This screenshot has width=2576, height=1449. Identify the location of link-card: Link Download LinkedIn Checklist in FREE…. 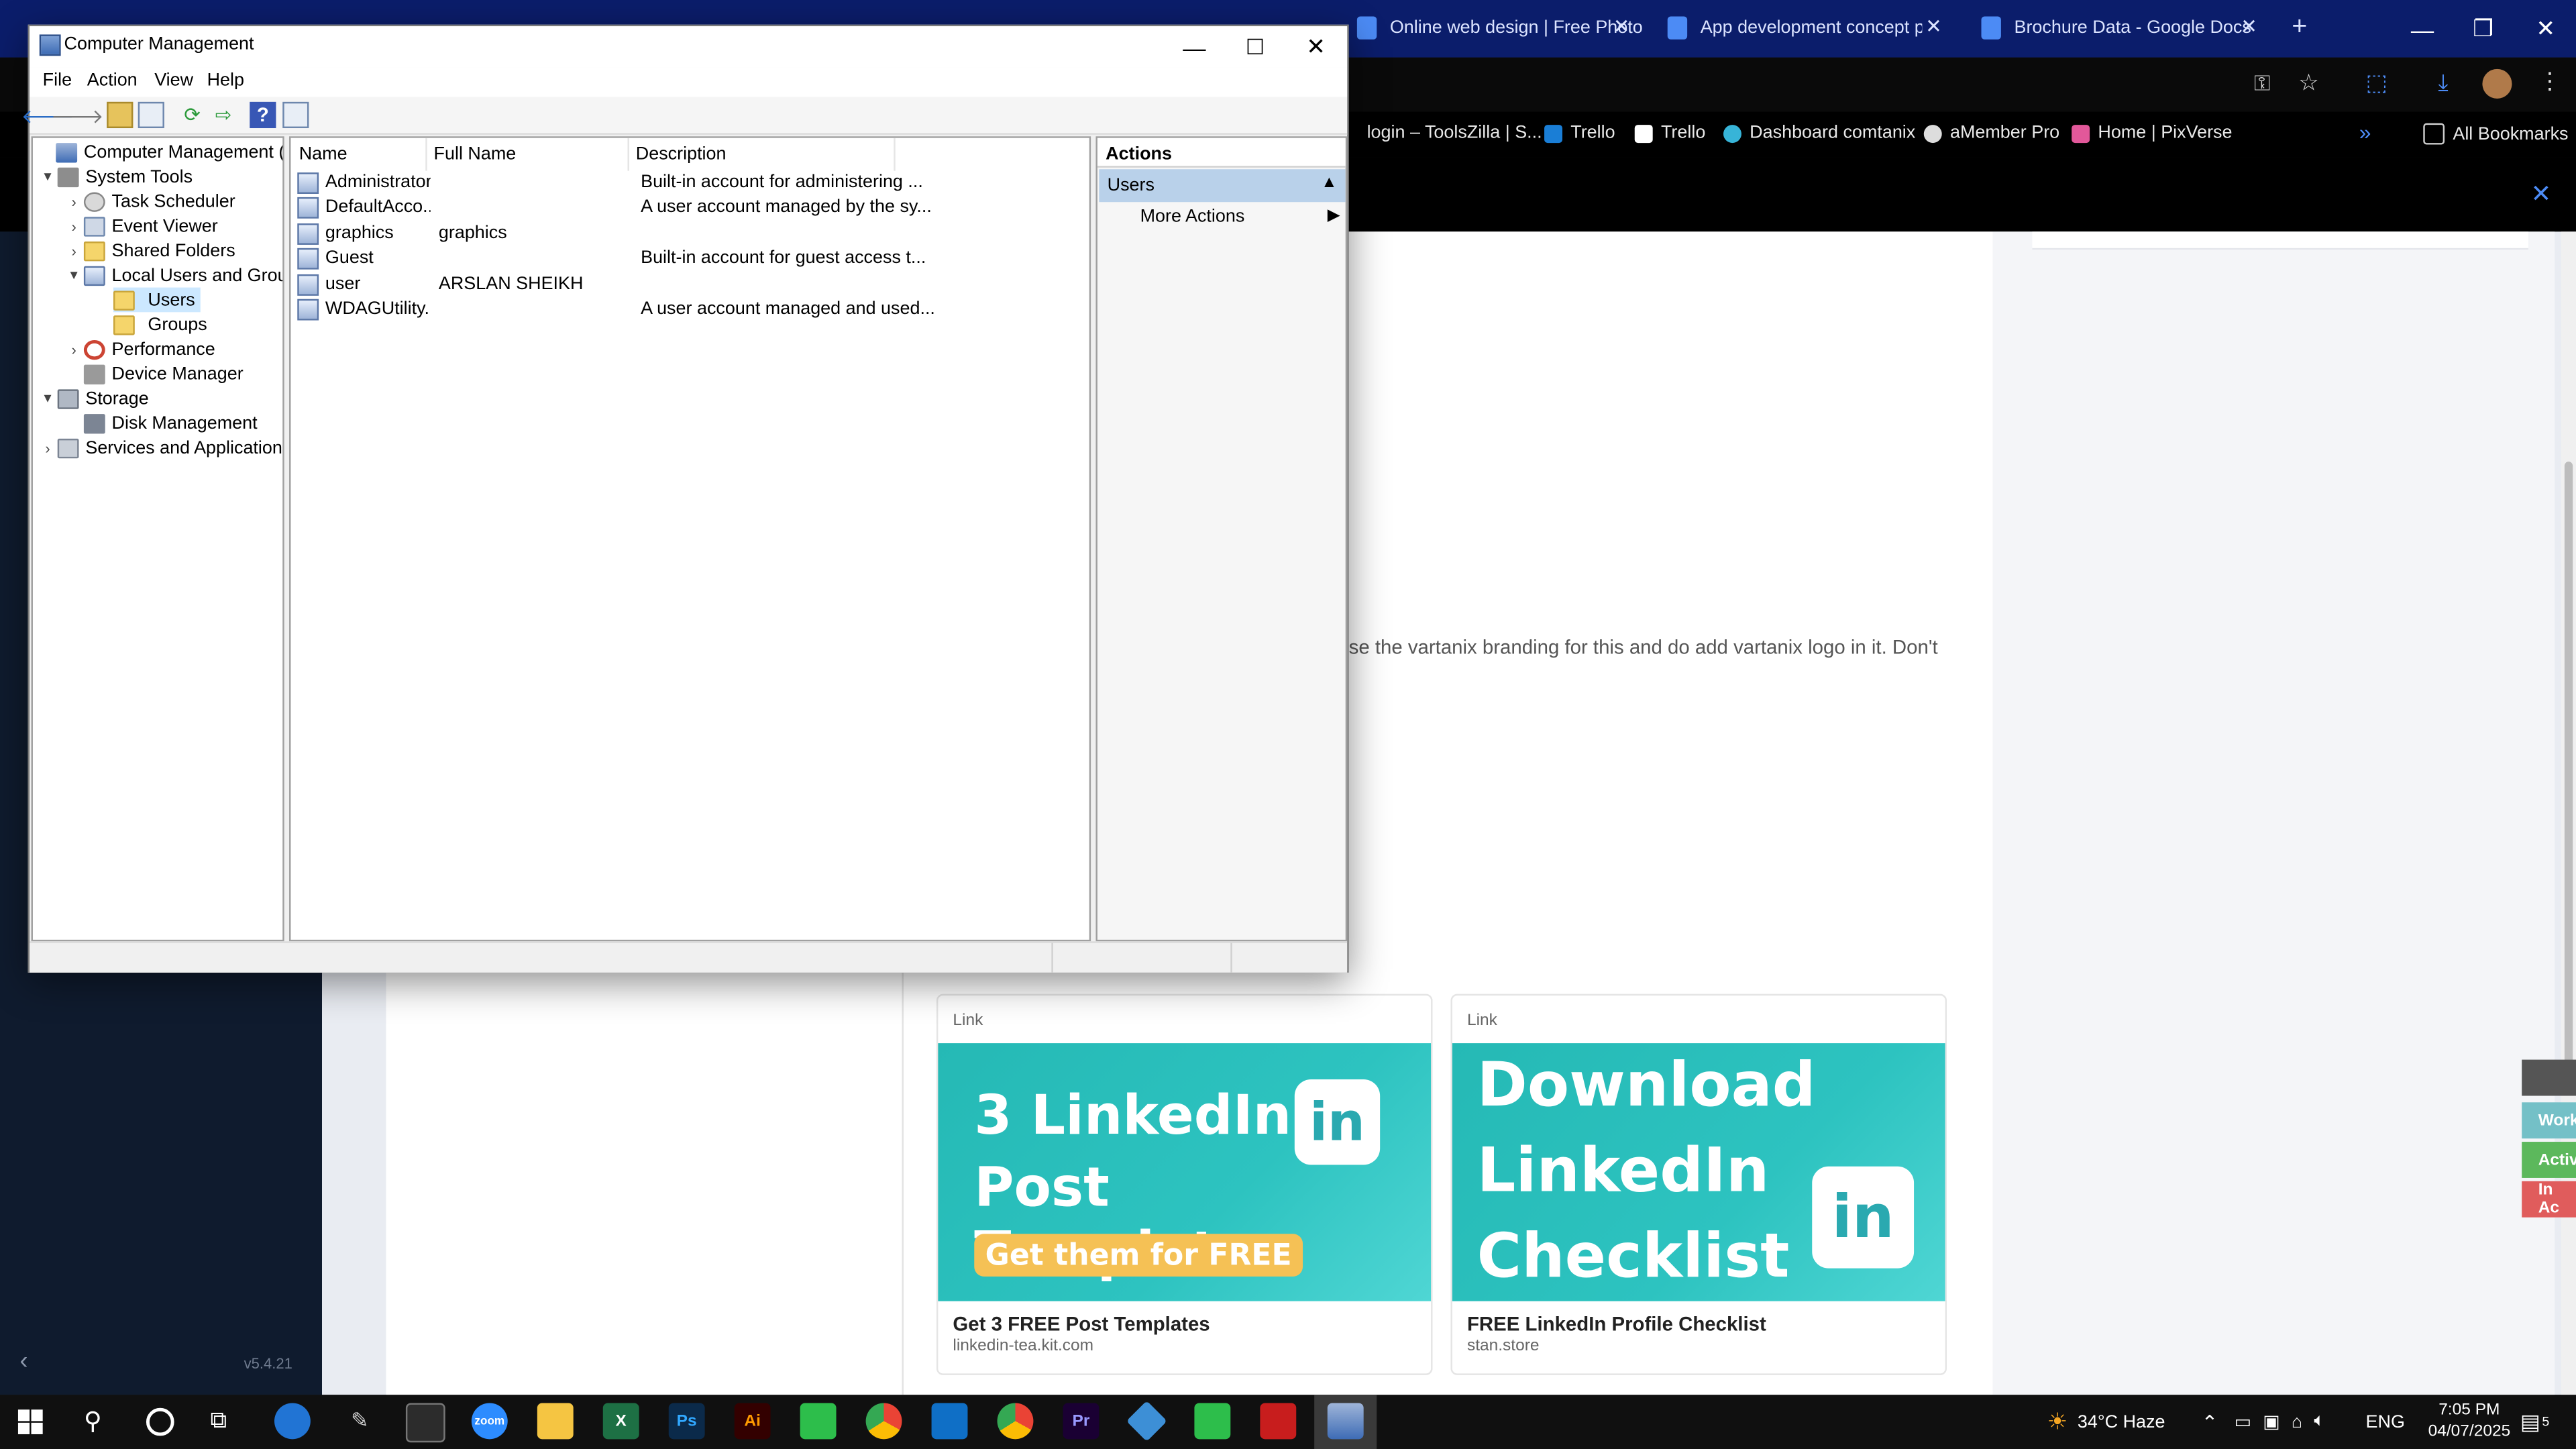
(1698, 1184).